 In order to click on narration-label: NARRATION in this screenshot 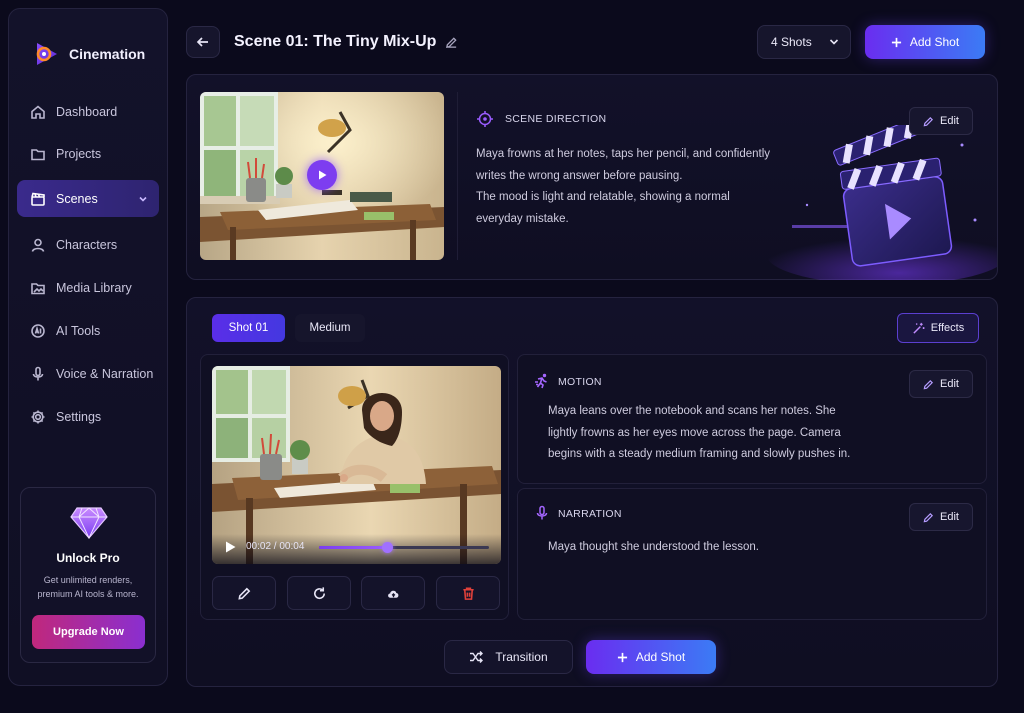, I will do `click(590, 514)`.